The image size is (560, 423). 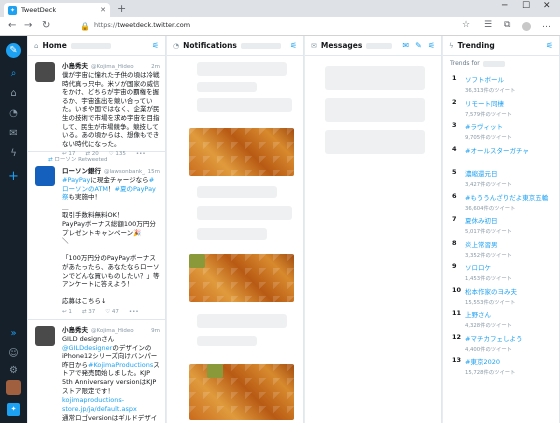 I want to click on trend-name: 炎上常習男, so click(x=509, y=244).